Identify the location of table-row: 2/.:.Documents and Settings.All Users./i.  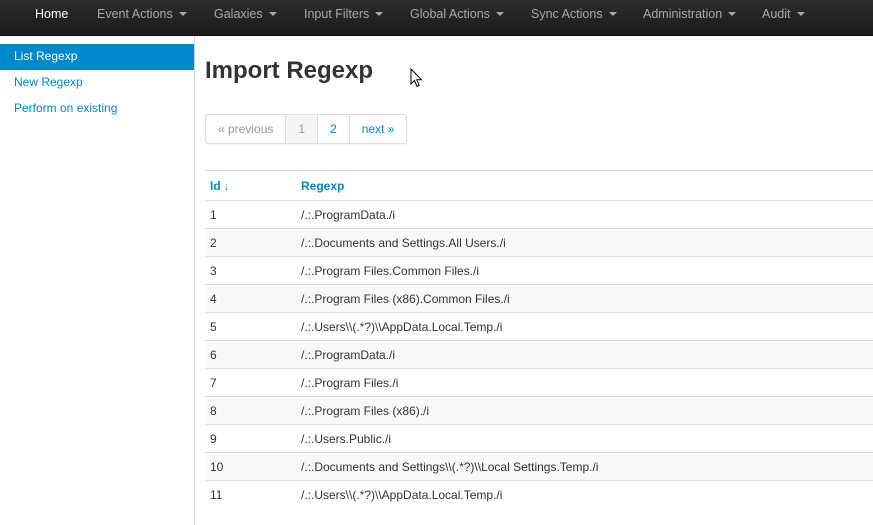
(539, 242).